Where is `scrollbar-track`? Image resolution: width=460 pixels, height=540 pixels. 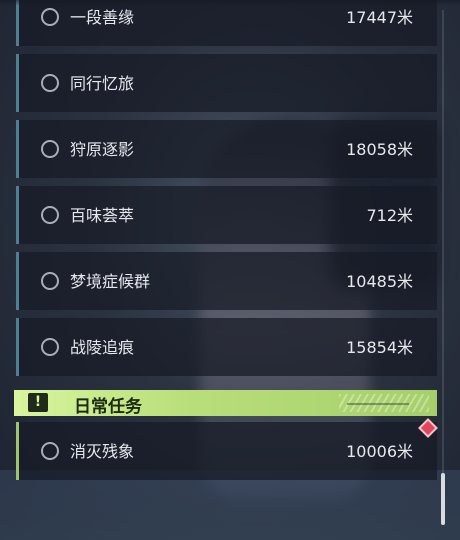
scrollbar-track is located at coordinates (443, 267).